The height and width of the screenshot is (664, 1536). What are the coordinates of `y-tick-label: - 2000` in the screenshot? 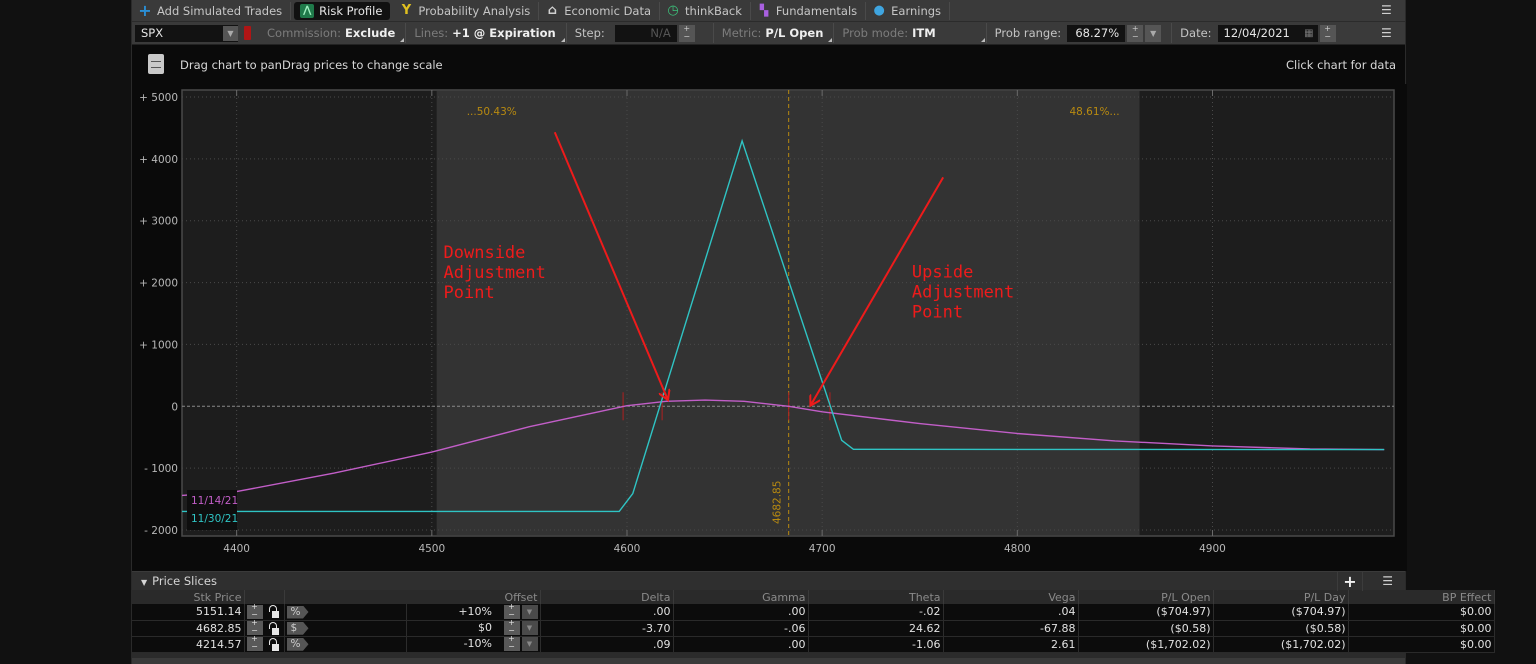 It's located at (161, 531).